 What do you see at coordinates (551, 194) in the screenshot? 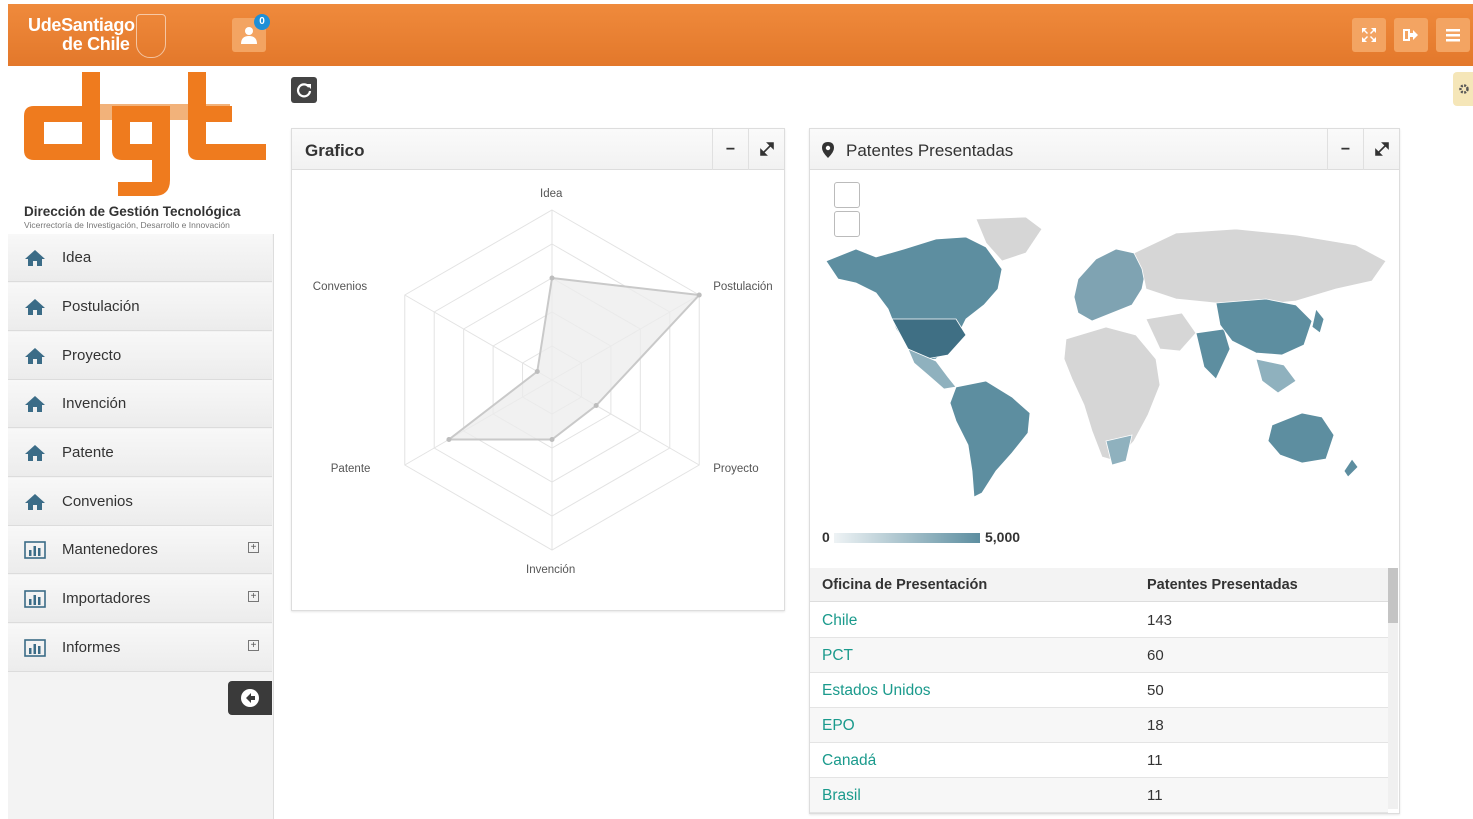
I see `radar-axis-label: Idea` at bounding box center [551, 194].